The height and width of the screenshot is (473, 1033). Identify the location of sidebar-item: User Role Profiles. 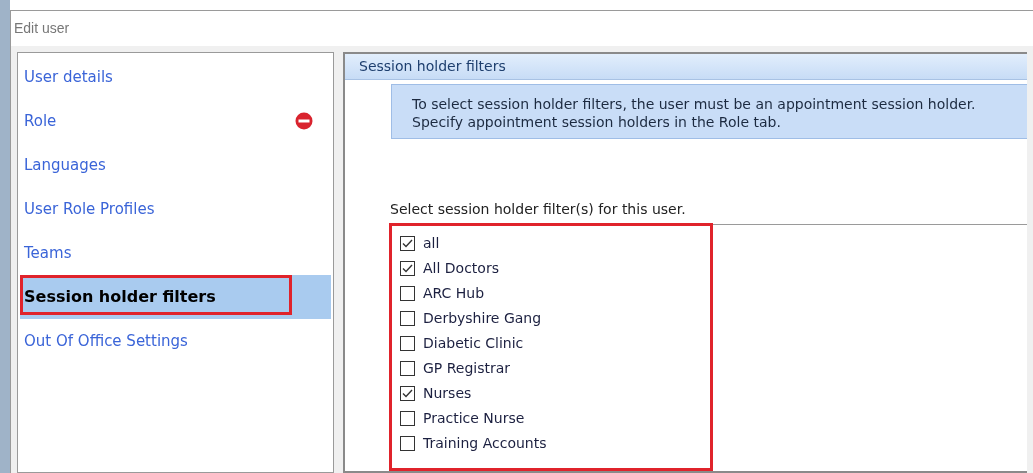
(175, 209).